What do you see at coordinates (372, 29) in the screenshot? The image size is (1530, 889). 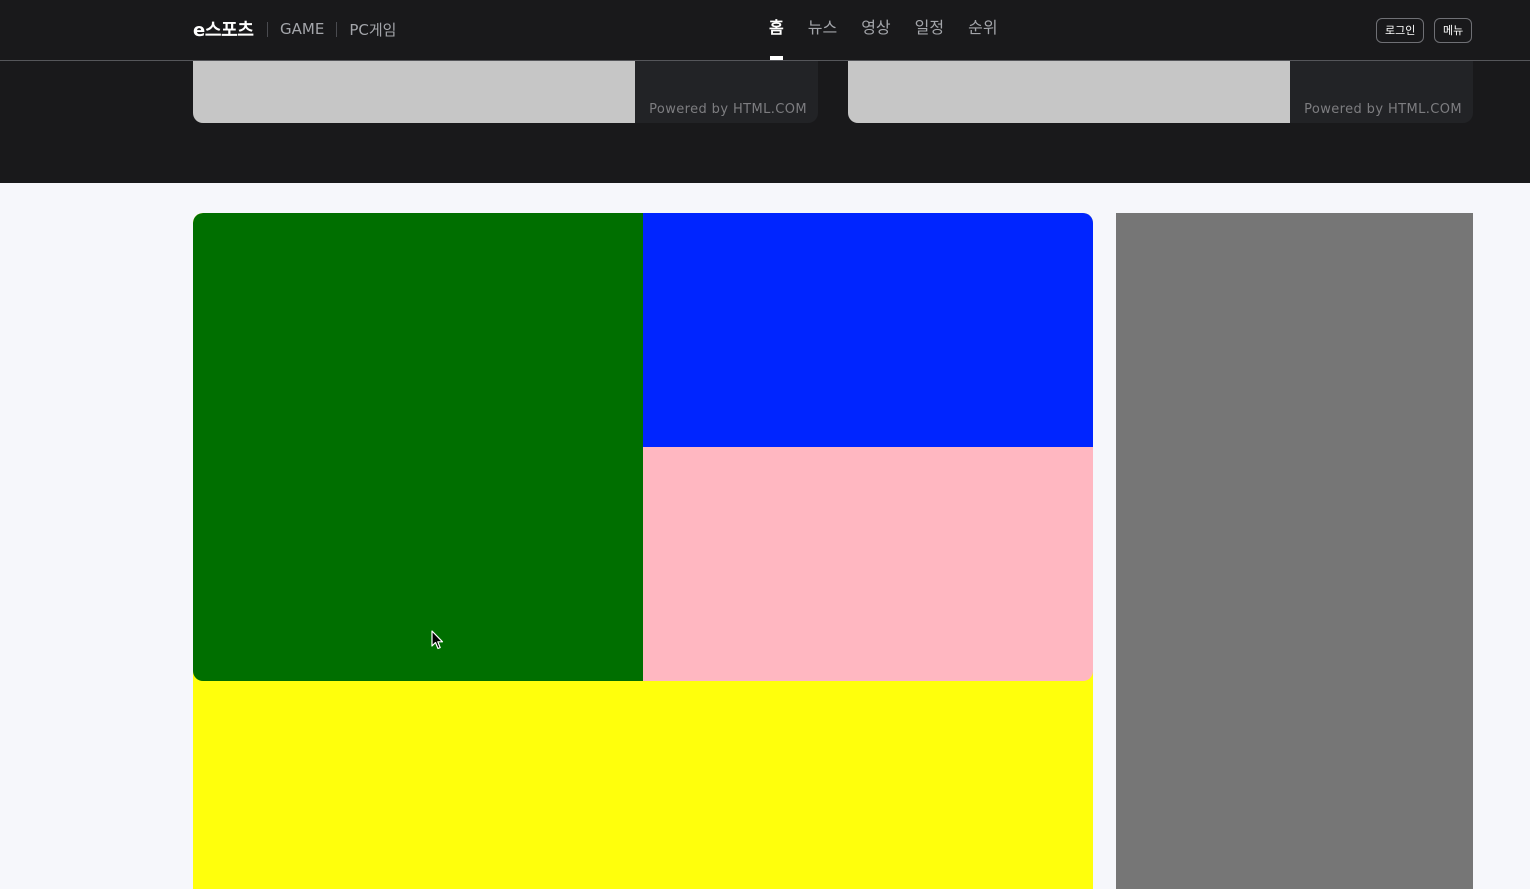 I see `subnav-item-pc-game: PC게임` at bounding box center [372, 29].